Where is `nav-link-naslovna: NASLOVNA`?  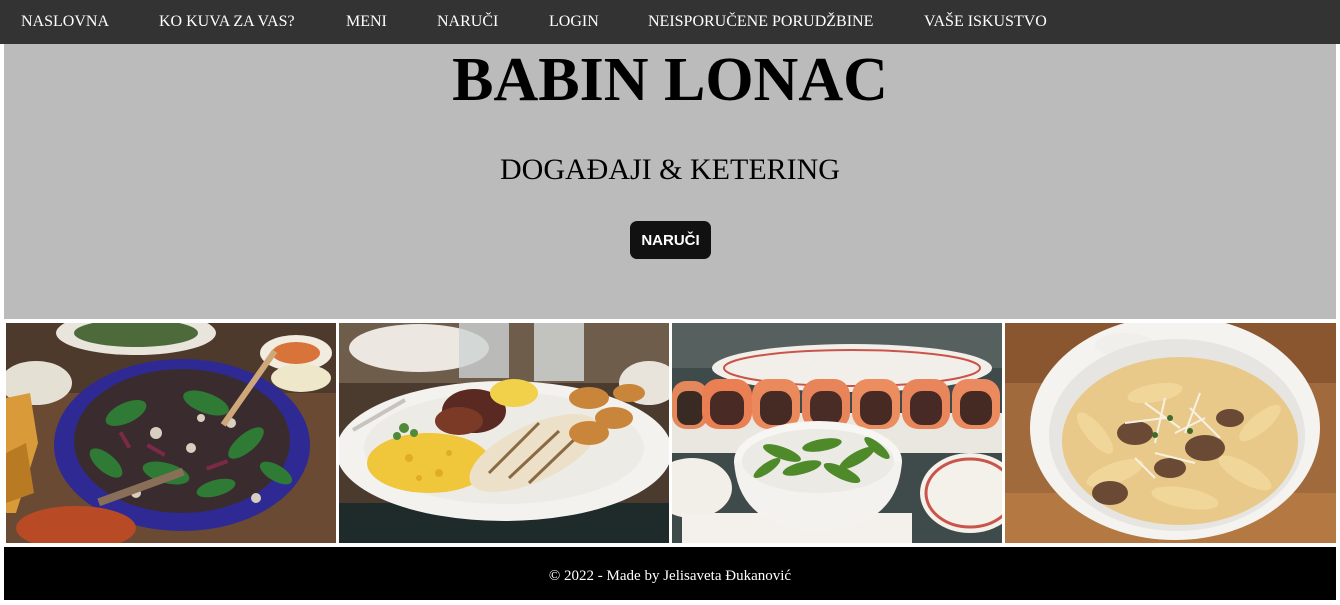 nav-link-naslovna: NASLOVNA is located at coordinates (65, 22).